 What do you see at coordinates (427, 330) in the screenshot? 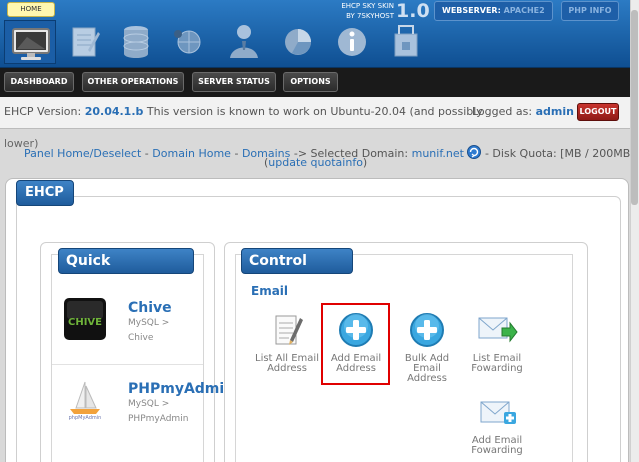
I see `plus-circle-icon` at bounding box center [427, 330].